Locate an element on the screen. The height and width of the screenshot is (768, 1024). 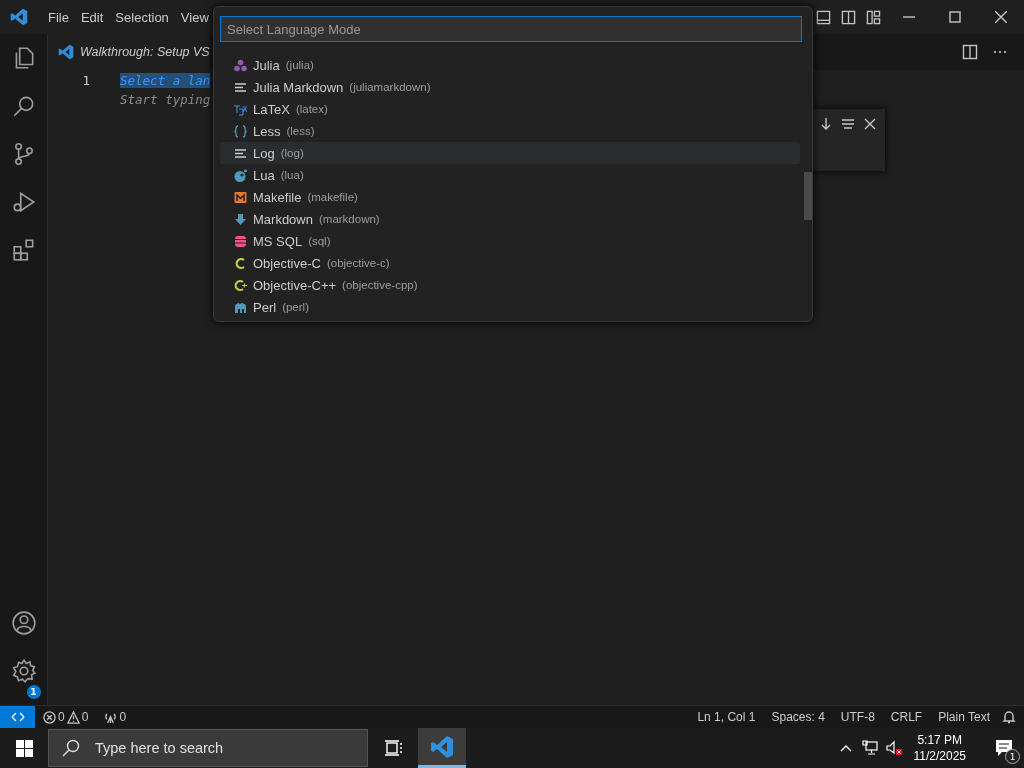
sidebar-toggle-icon is located at coordinates (848, 17).